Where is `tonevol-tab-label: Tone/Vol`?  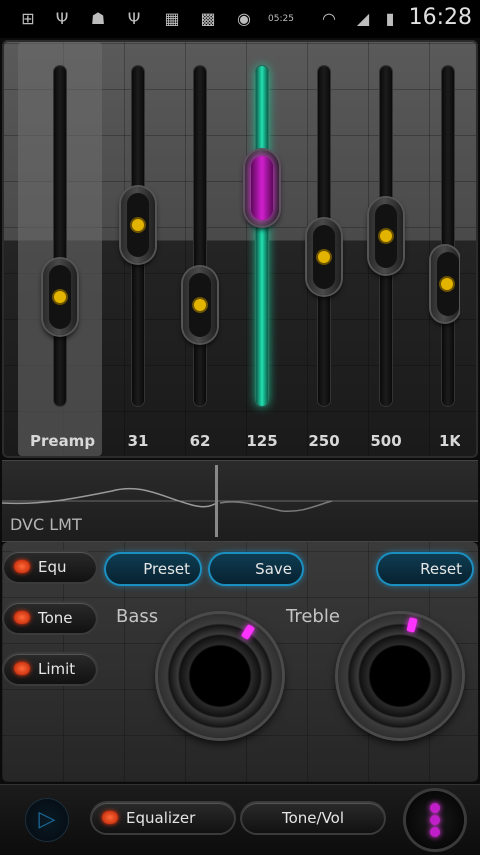 tonevol-tab-label: Tone/Vol is located at coordinates (313, 818).